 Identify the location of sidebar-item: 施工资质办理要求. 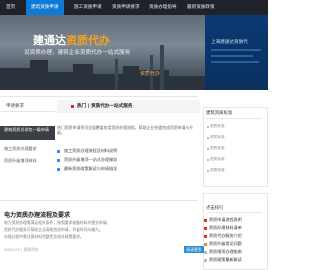
(27, 149).